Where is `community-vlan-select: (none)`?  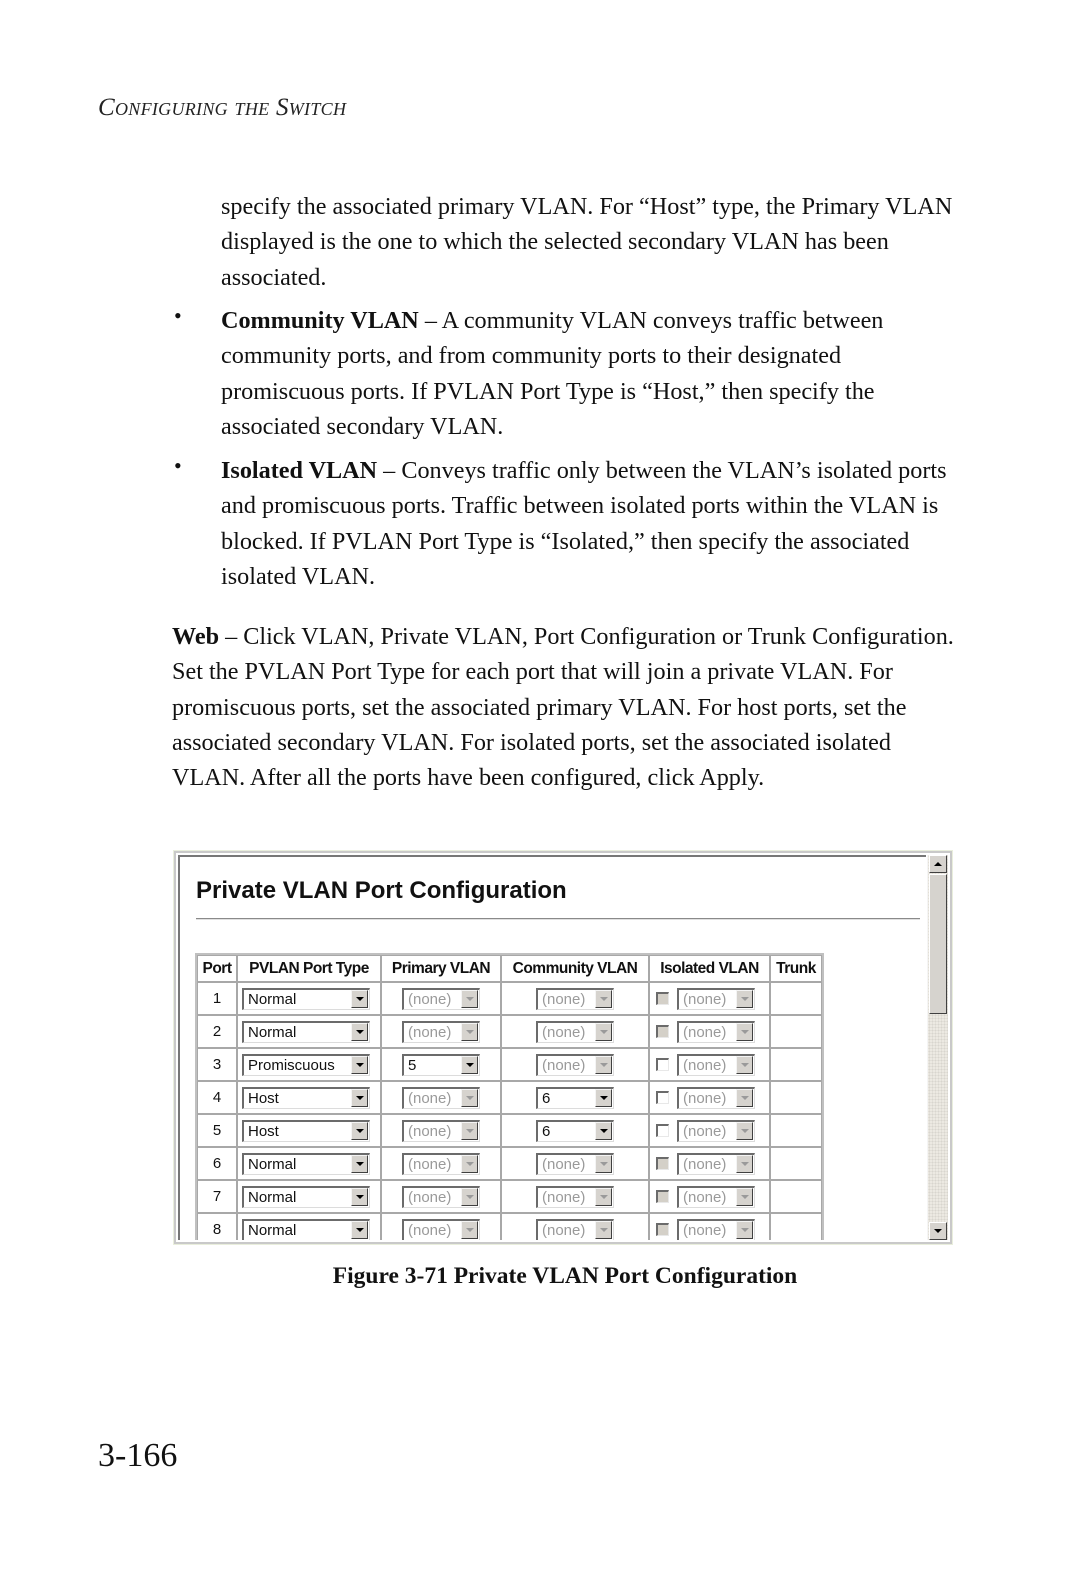 community-vlan-select: (none) is located at coordinates (575, 1031).